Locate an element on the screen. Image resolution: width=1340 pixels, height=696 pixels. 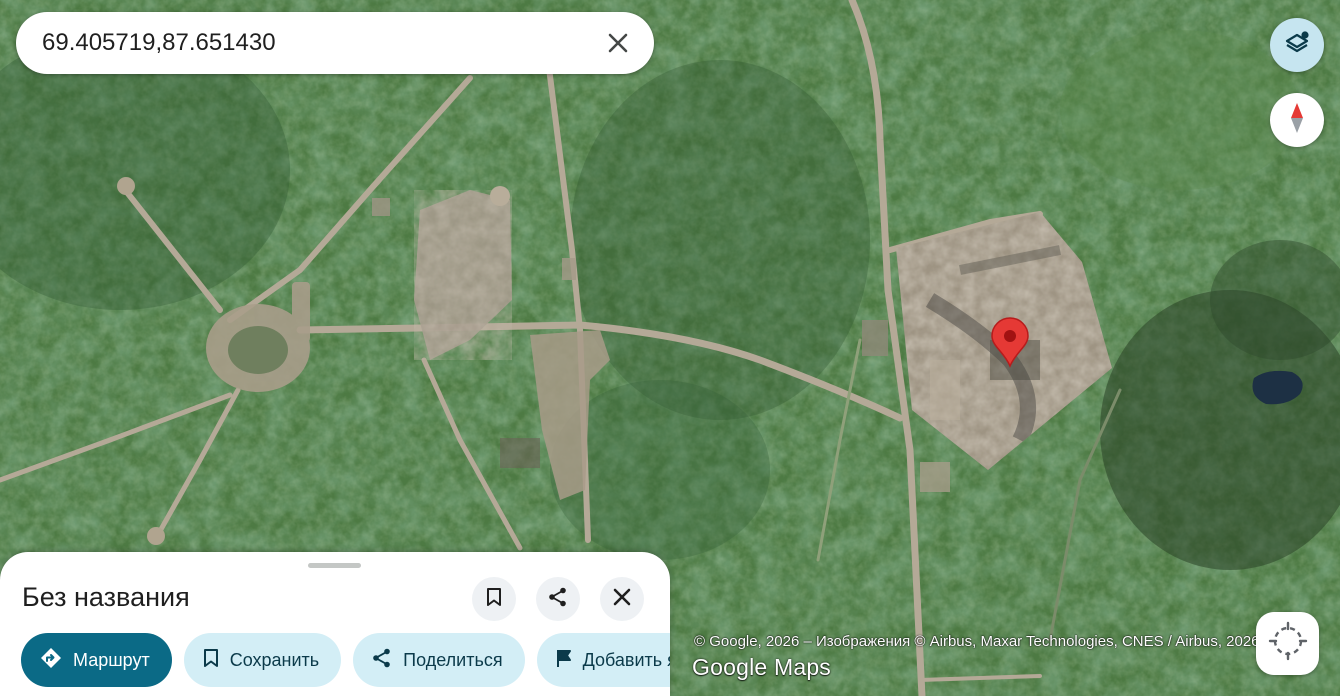
chip-label: Сохранить is located at coordinates (274, 659).